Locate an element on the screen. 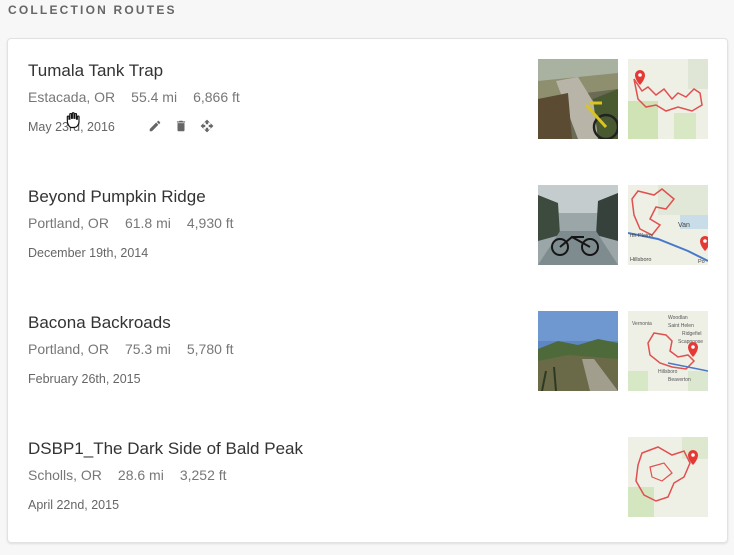 The image size is (734, 555). route-name: Tumala Tank Trap is located at coordinates (95, 71).